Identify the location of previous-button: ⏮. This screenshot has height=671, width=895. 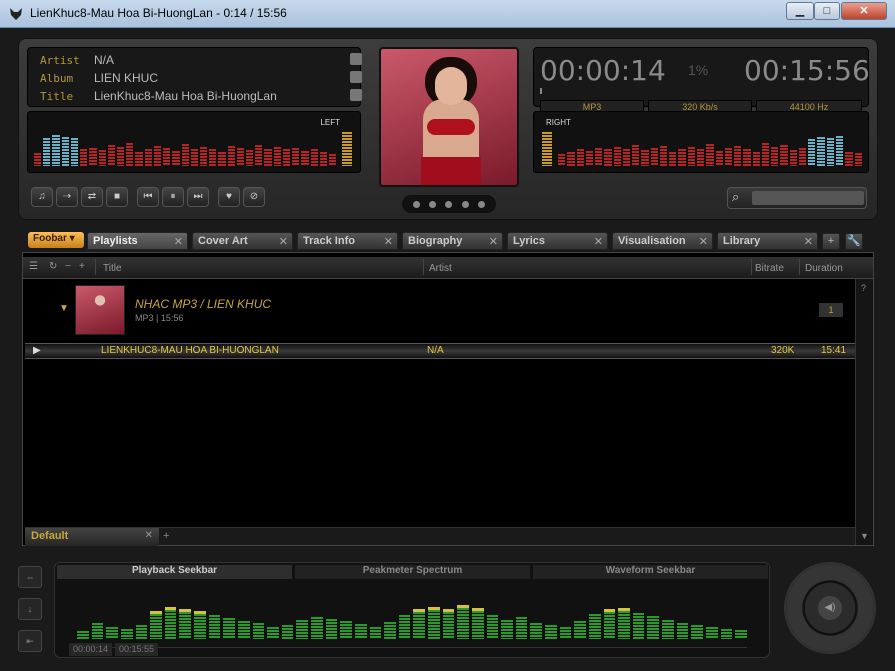
(148, 197).